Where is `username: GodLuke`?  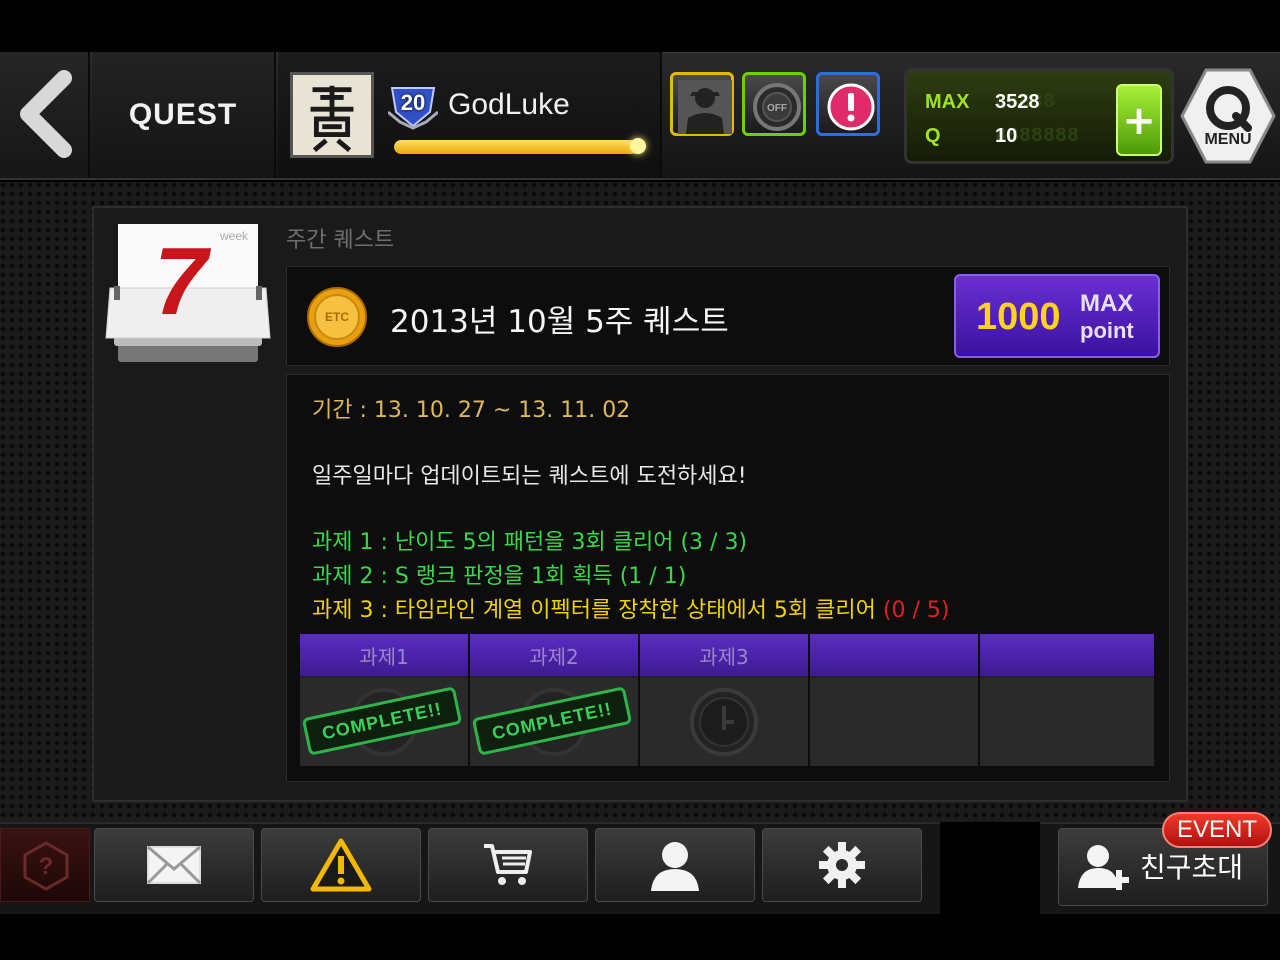 username: GodLuke is located at coordinates (509, 104).